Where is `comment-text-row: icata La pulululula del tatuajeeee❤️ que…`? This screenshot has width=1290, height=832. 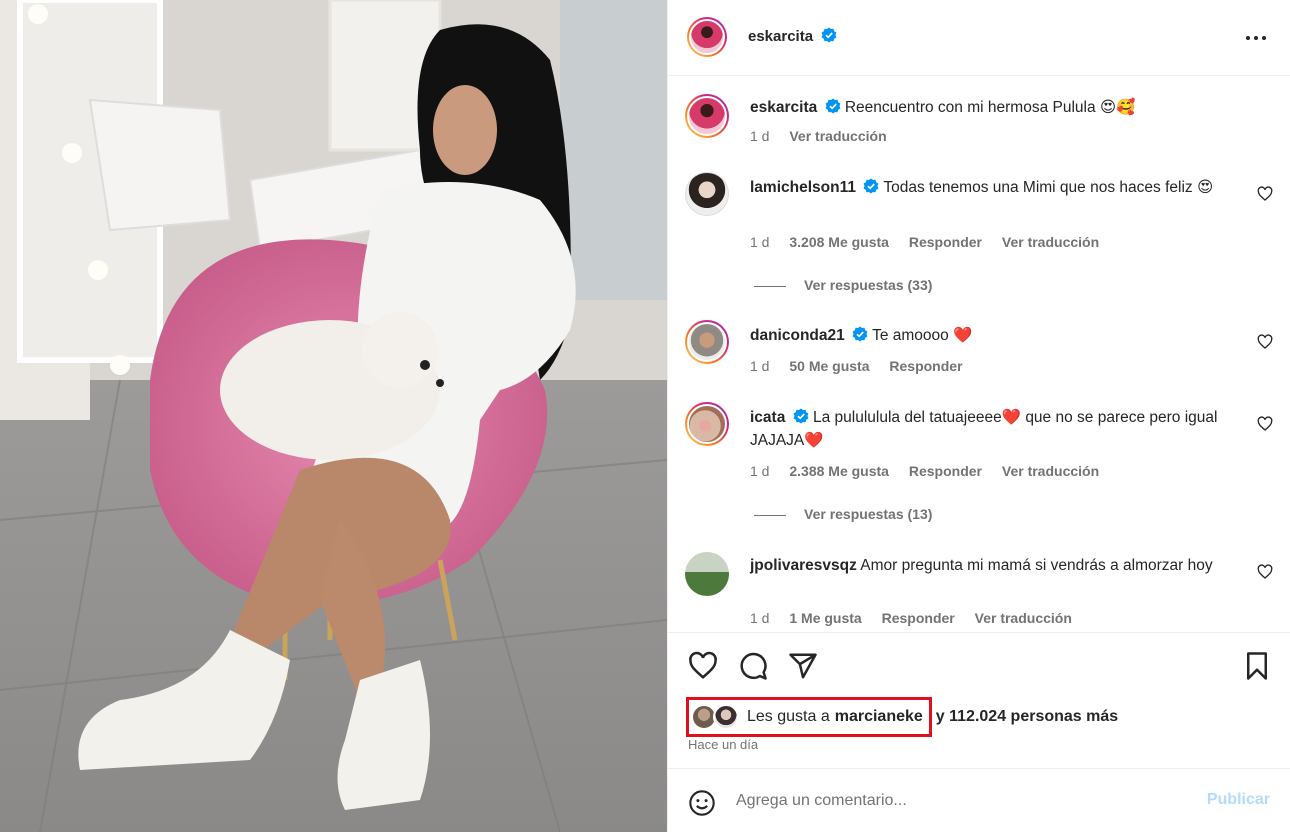 comment-text-row: icata La pulululula del tatuajeeee❤️ que… is located at coordinates (991, 429).